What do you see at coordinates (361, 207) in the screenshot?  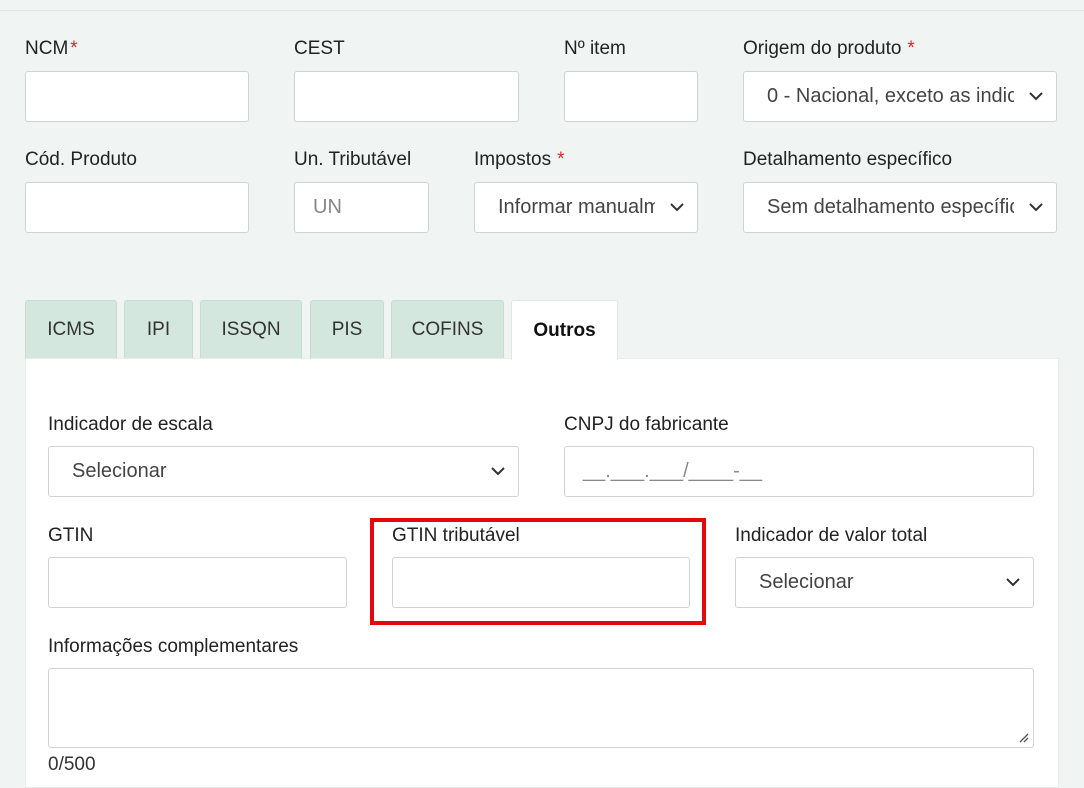 I see `unit-input: UN` at bounding box center [361, 207].